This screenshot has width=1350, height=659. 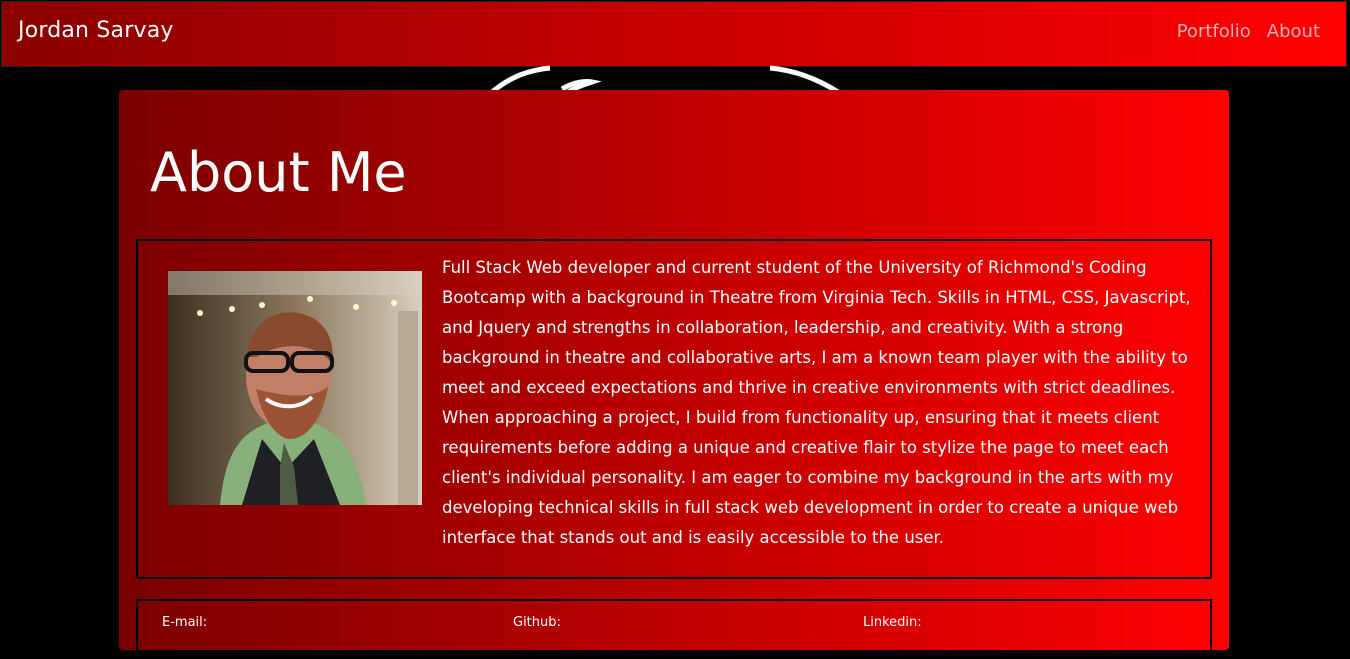 What do you see at coordinates (674, 629) in the screenshot?
I see `contact-section: E-mail: Github: Linkedin:` at bounding box center [674, 629].